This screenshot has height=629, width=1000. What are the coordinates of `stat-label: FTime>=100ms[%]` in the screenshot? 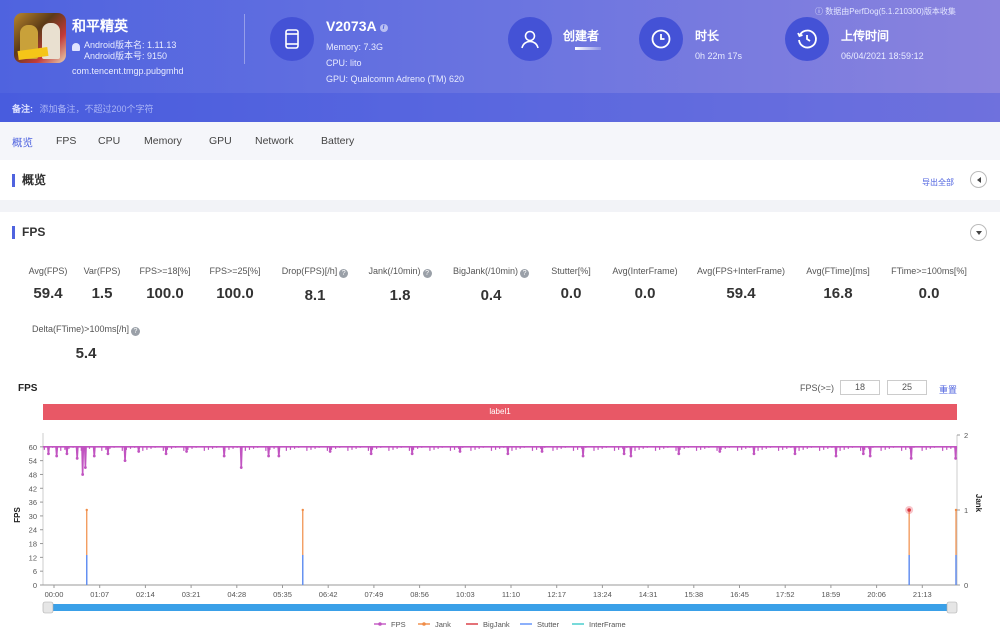 It's located at (929, 271).